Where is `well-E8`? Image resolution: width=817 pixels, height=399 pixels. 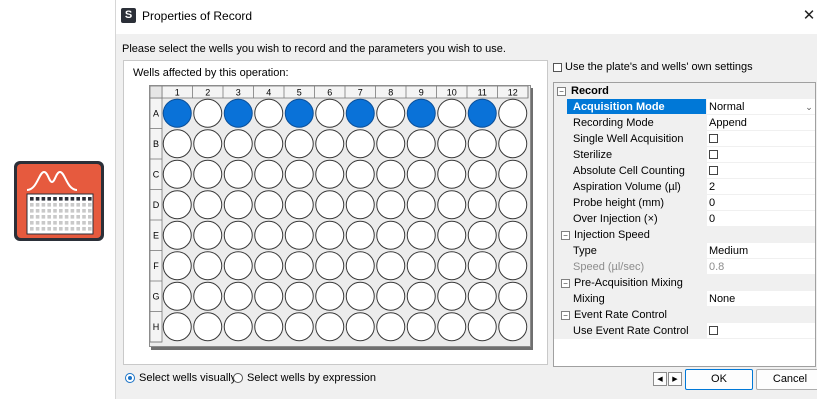 well-E8 is located at coordinates (391, 235).